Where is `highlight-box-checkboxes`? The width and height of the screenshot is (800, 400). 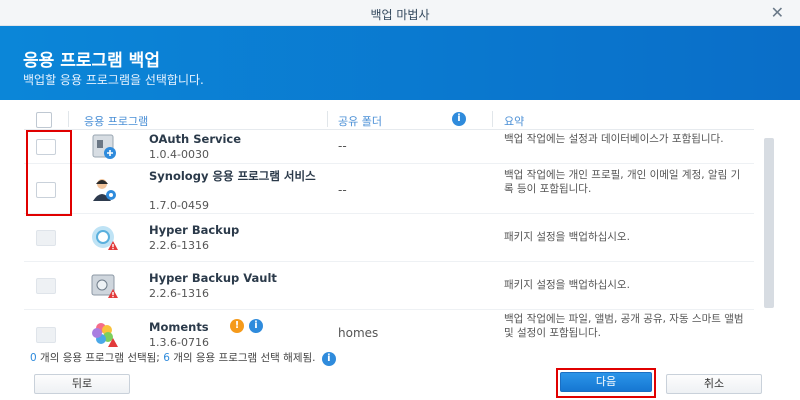 highlight-box-checkboxes is located at coordinates (49, 173).